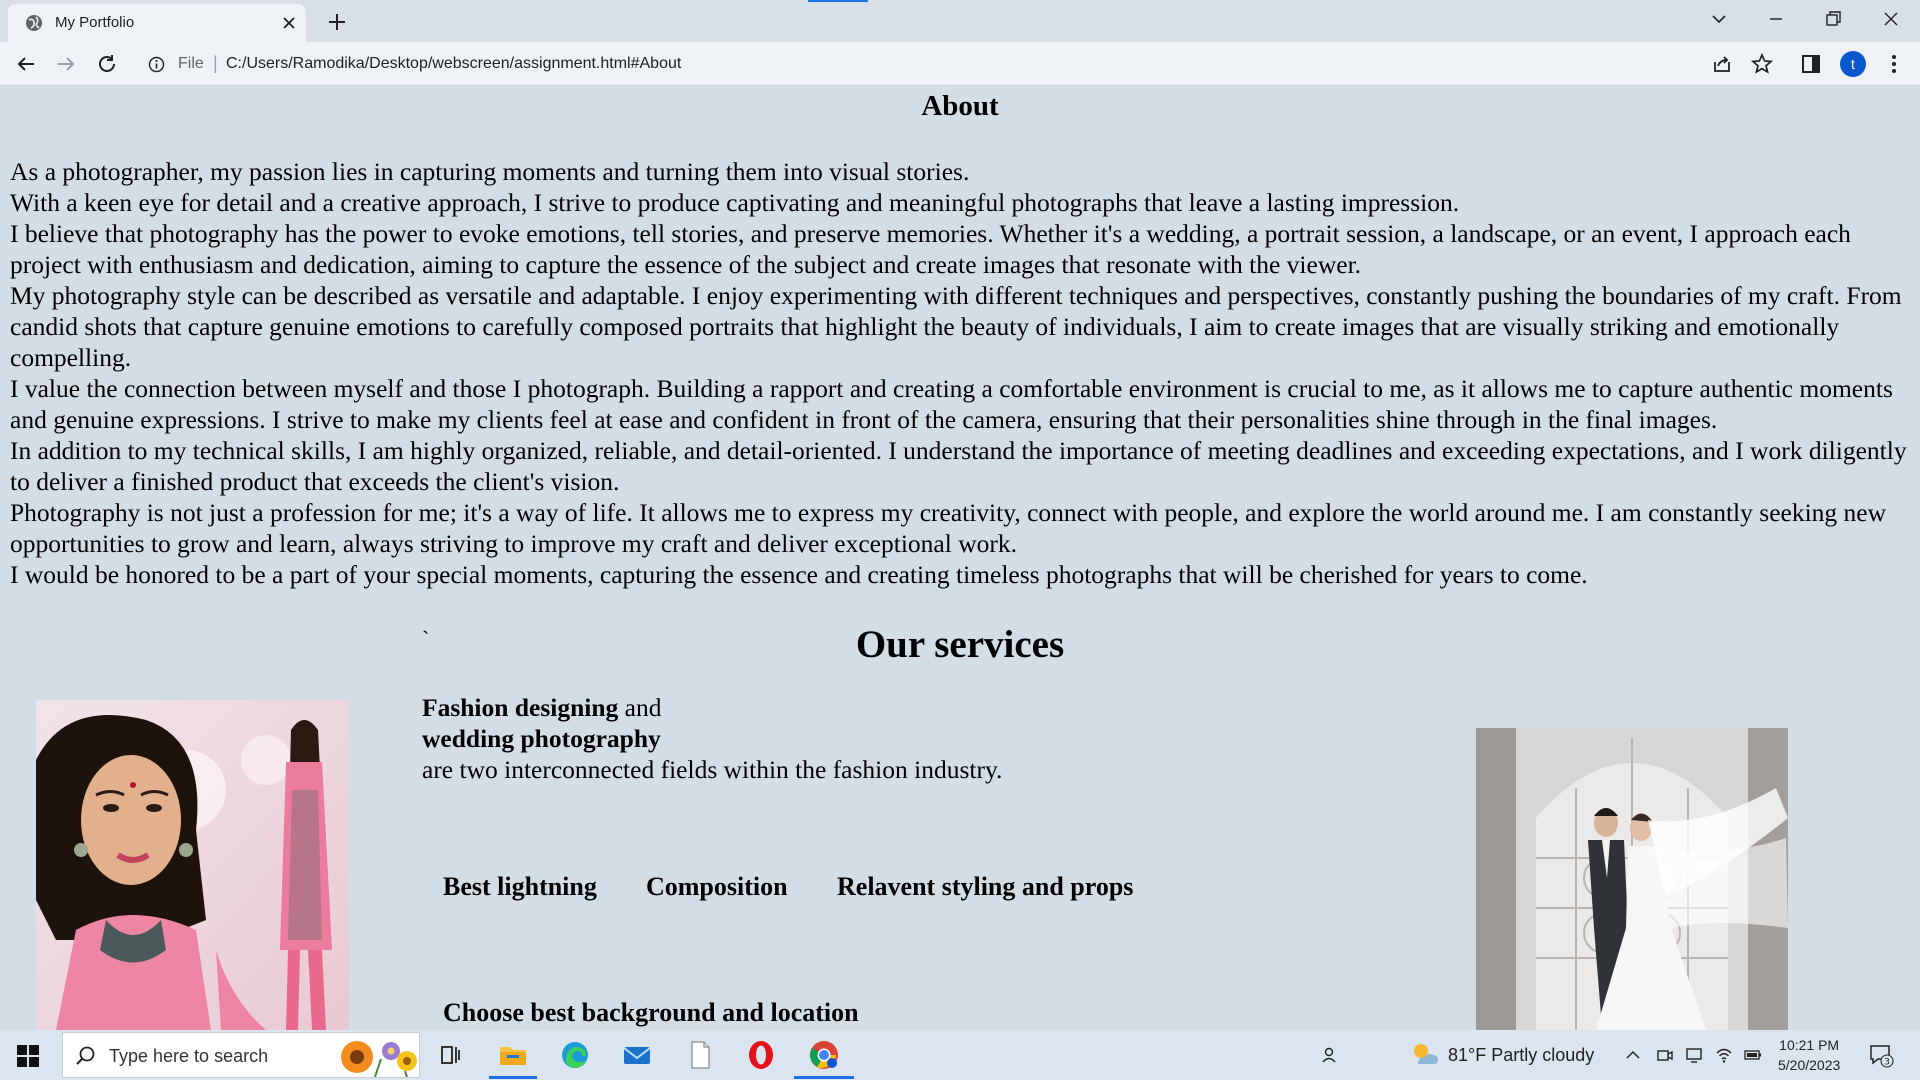 Image resolution: width=1920 pixels, height=1080 pixels. Describe the element at coordinates (700, 1055) in the screenshot. I see `notepad-icon` at that location.